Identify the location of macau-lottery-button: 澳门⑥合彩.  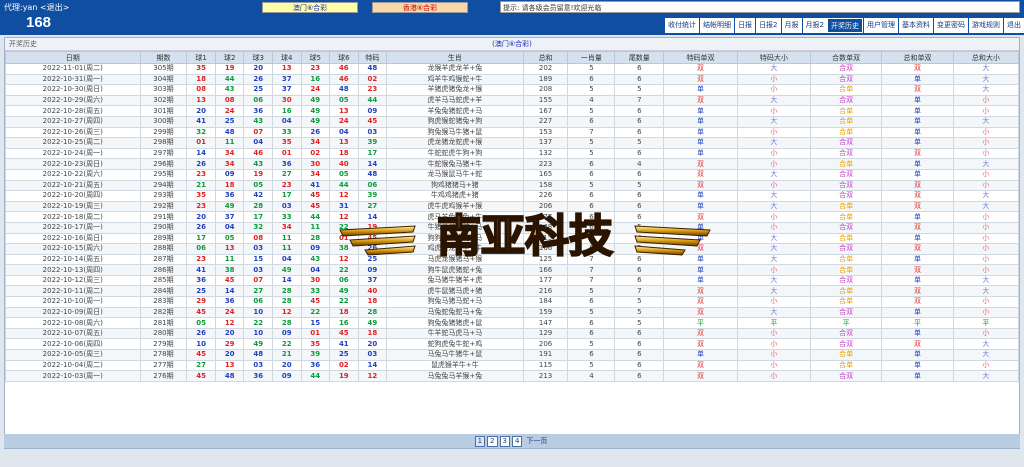
(310, 7).